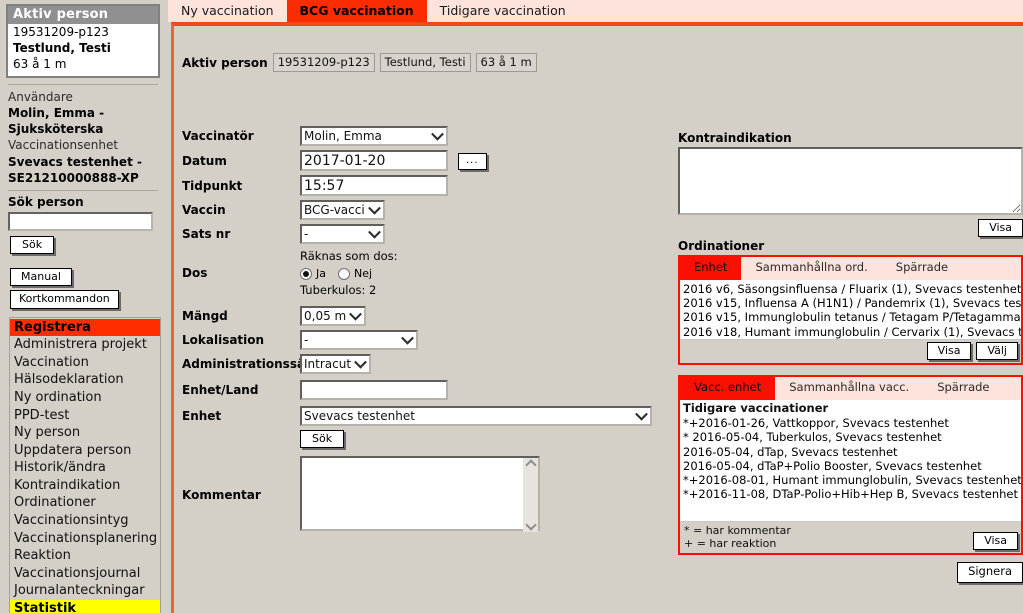  What do you see at coordinates (85, 380) in the screenshot?
I see `sidebar-menu-item: Hälsodeklaration` at bounding box center [85, 380].